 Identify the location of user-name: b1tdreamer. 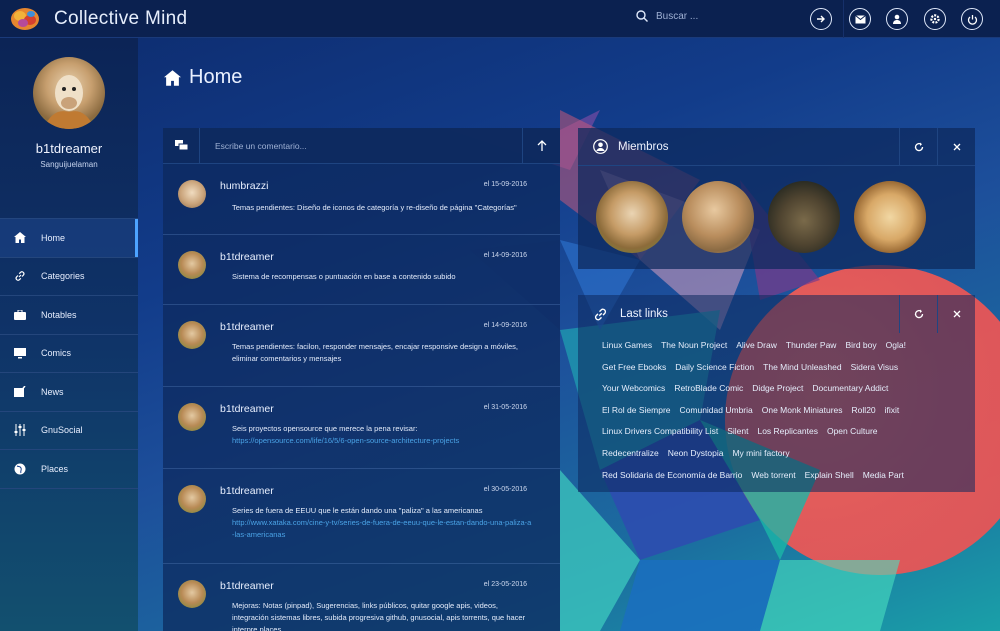
(69, 148).